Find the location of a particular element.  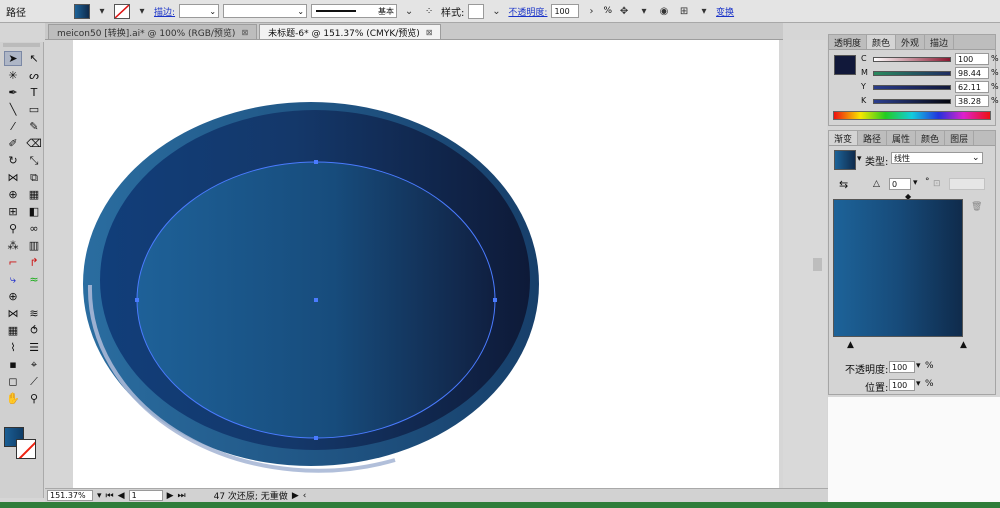

slice-tool-icon: ↱ is located at coordinates (34, 262).